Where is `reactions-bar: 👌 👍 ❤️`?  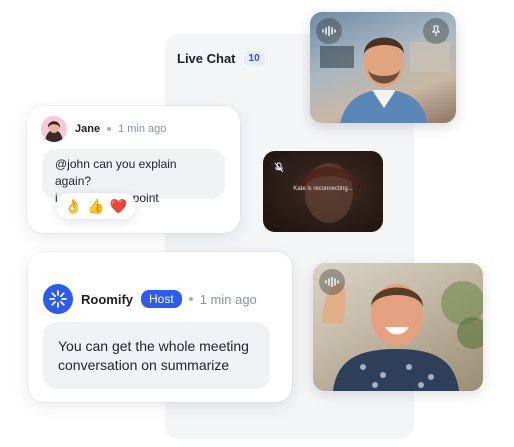
reactions-bar: 👌 👍 ❤️ is located at coordinates (96, 206).